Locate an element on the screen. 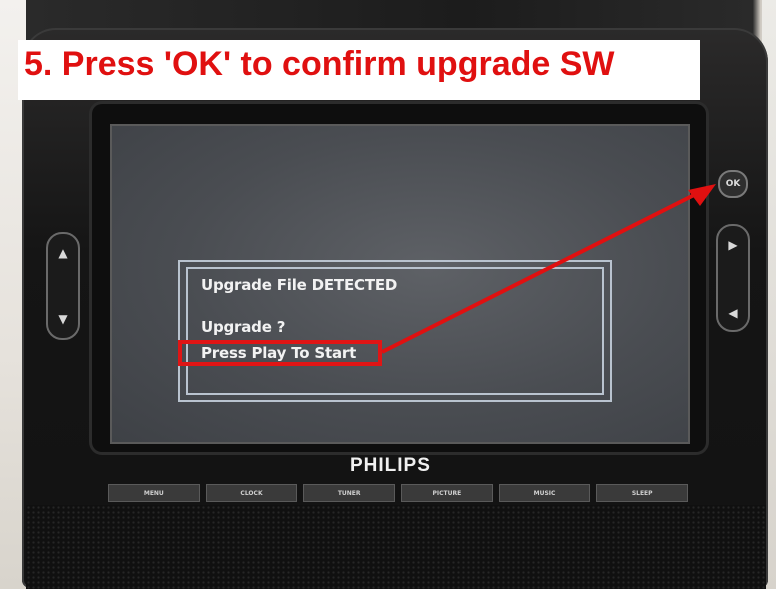 The width and height of the screenshot is (776, 589). speaker-grille is located at coordinates (396, 547).